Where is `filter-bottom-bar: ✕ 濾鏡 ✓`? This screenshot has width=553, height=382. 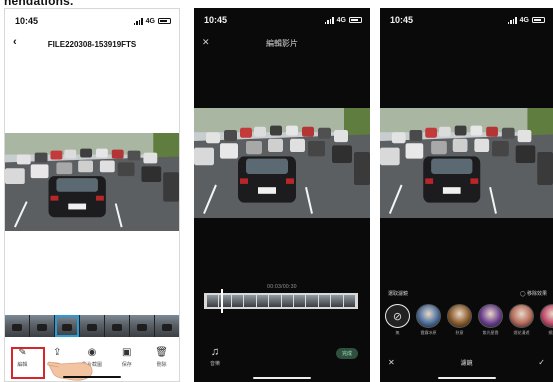 filter-bottom-bar: ✕ 濾鏡 ✓ is located at coordinates (466, 362).